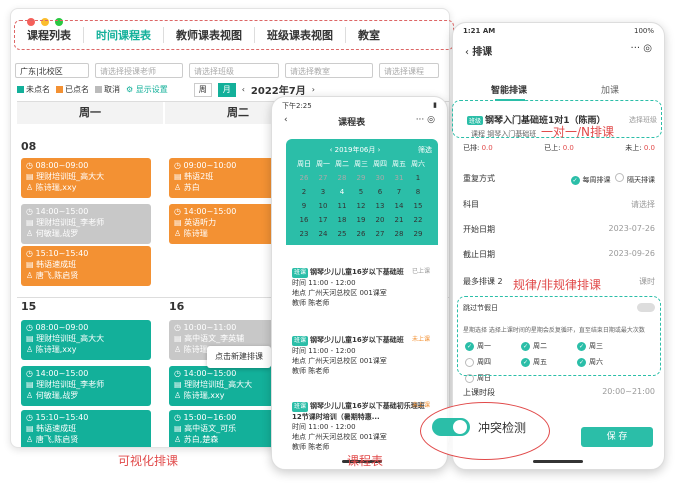 The width and height of the screenshot is (676, 486). What do you see at coordinates (361, 220) in the screenshot?
I see `day-cell: 19` at bounding box center [361, 220].